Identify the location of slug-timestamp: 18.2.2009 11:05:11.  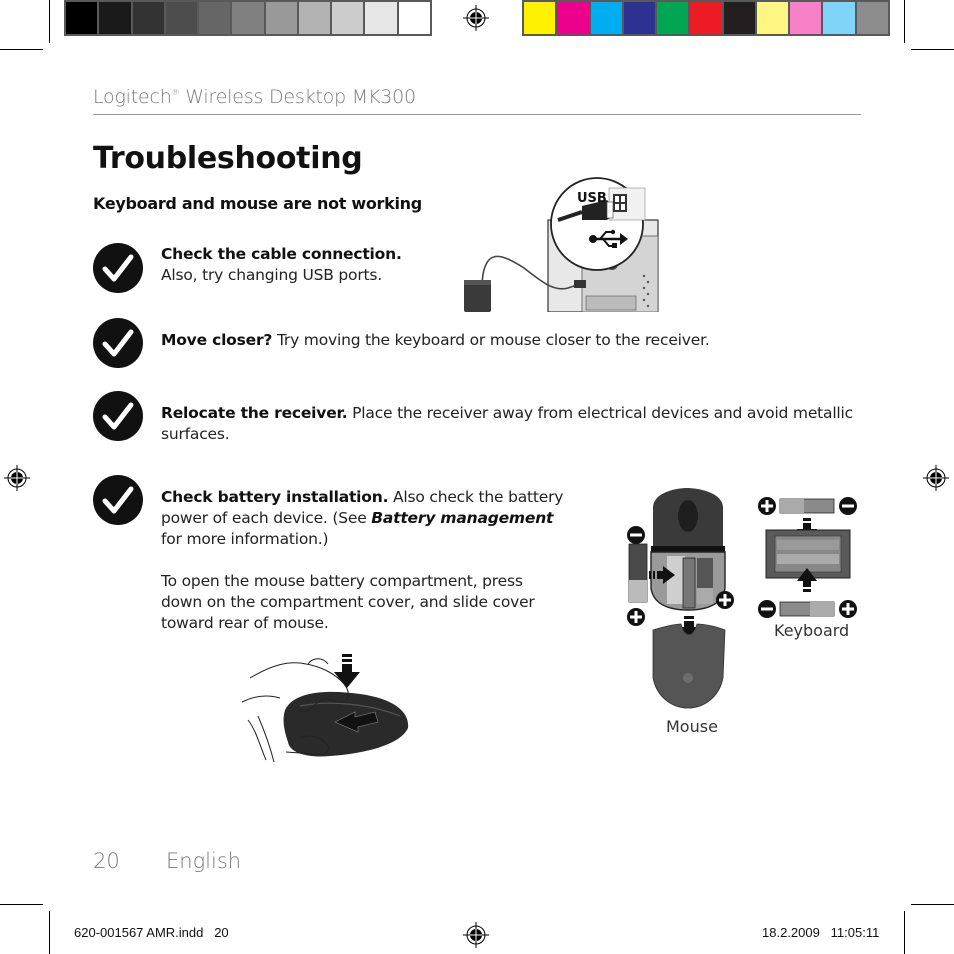
(821, 932).